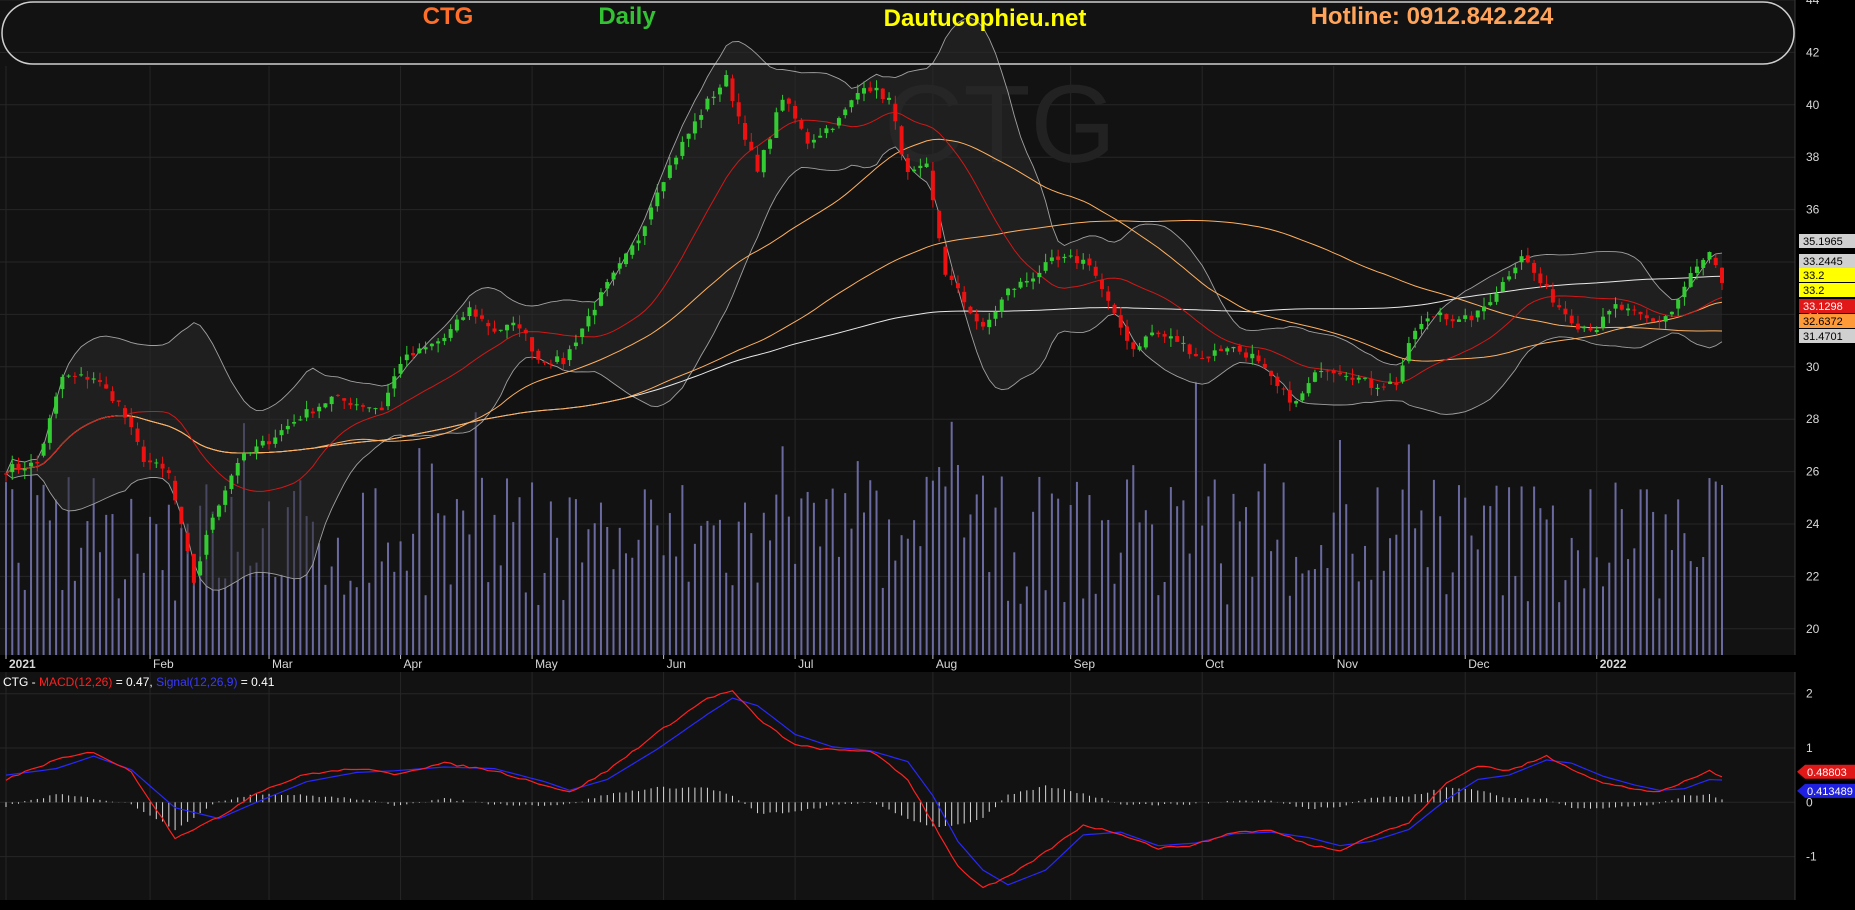 The width and height of the screenshot is (1855, 910). What do you see at coordinates (1813, 3) in the screenshot?
I see `price-axis-tick: 44` at bounding box center [1813, 3].